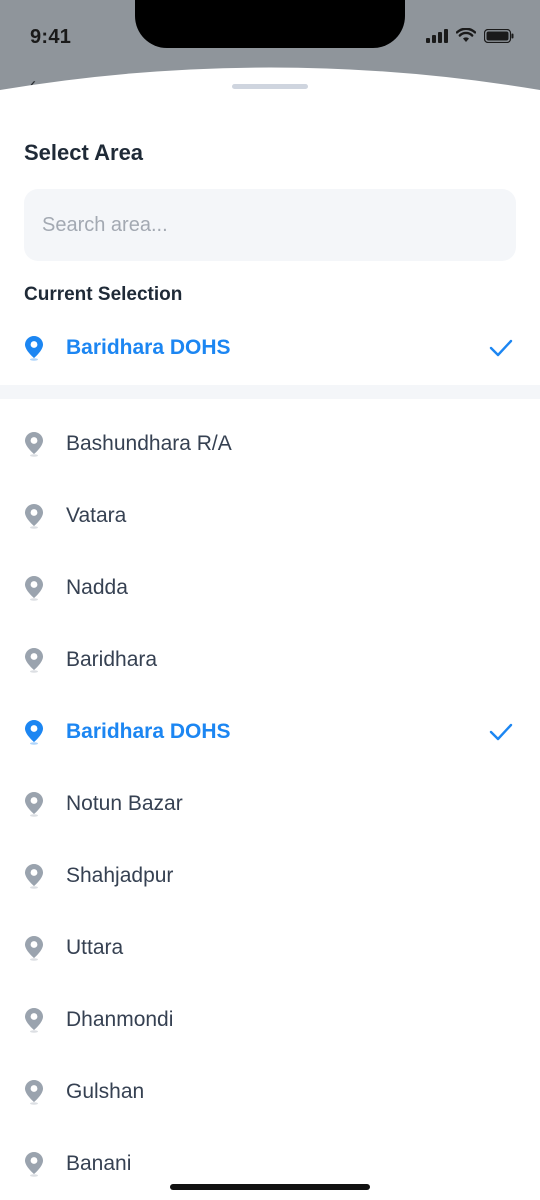  I want to click on current-selection-value: Baridhara DOHS, so click(148, 347).